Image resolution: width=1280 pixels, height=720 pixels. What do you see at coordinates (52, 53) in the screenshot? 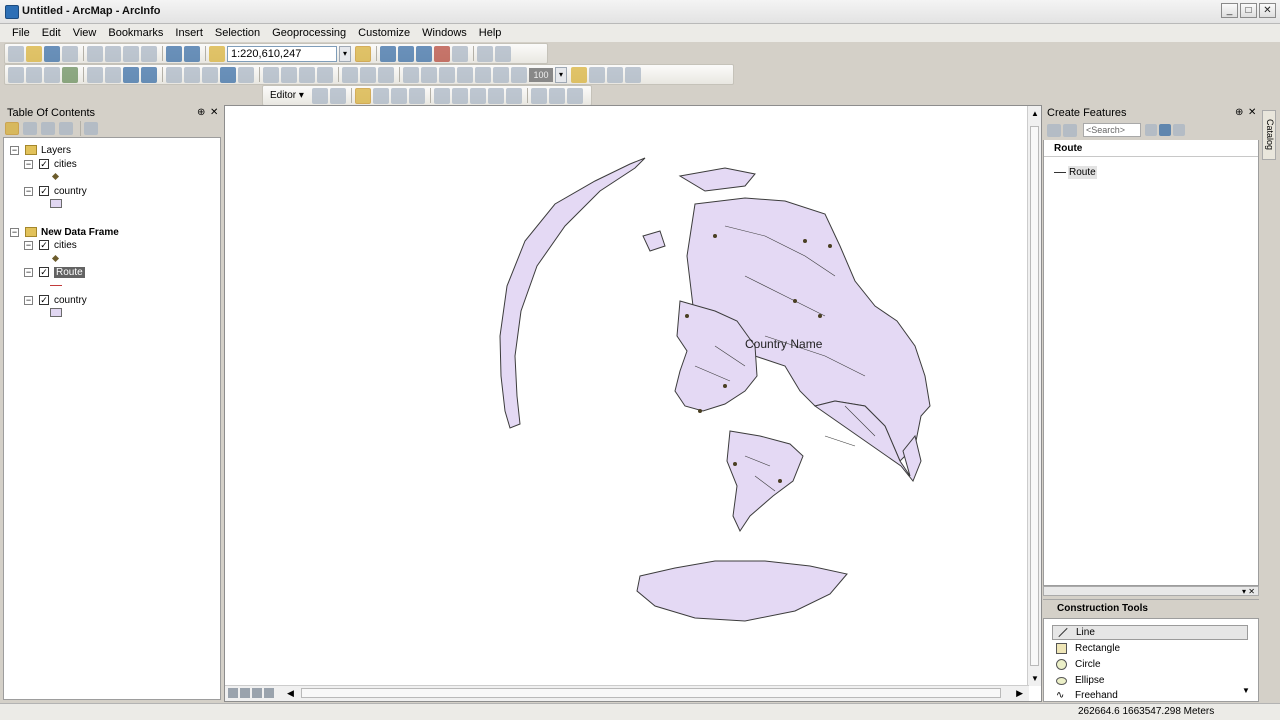
I see `save-icon` at bounding box center [52, 53].